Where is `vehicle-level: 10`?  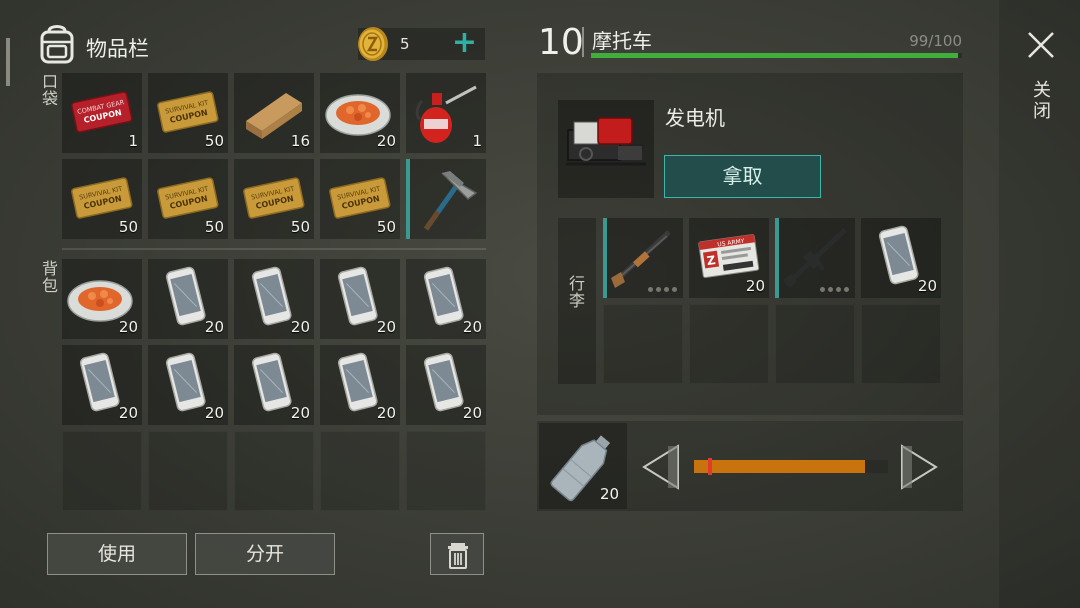
vehicle-level: 10 is located at coordinates (561, 42).